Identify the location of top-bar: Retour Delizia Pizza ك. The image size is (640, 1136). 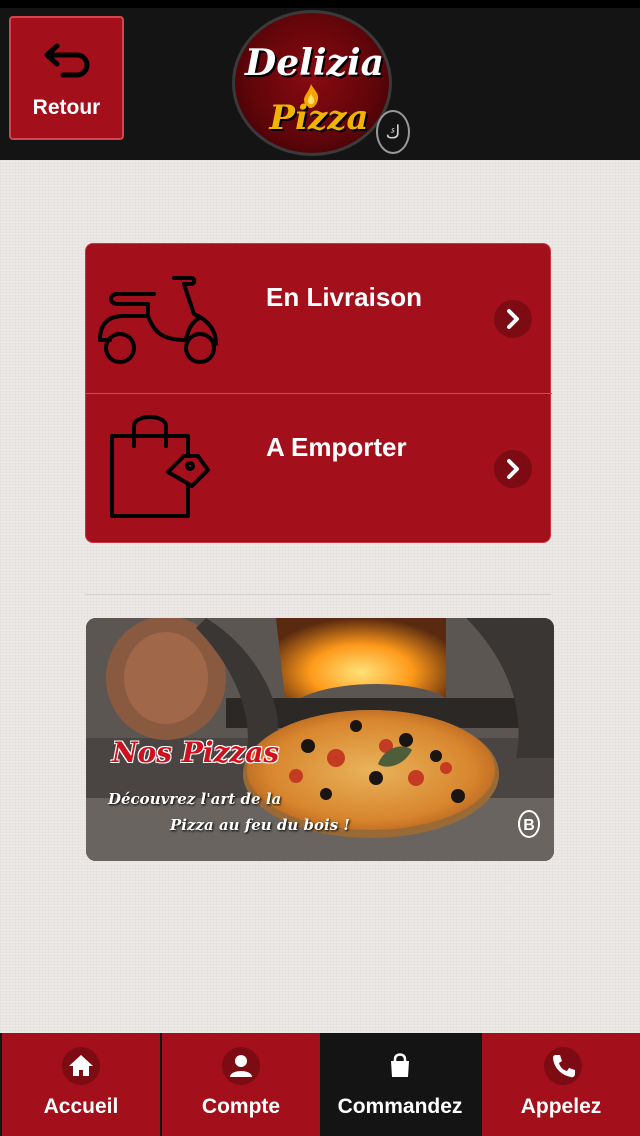
(320, 80).